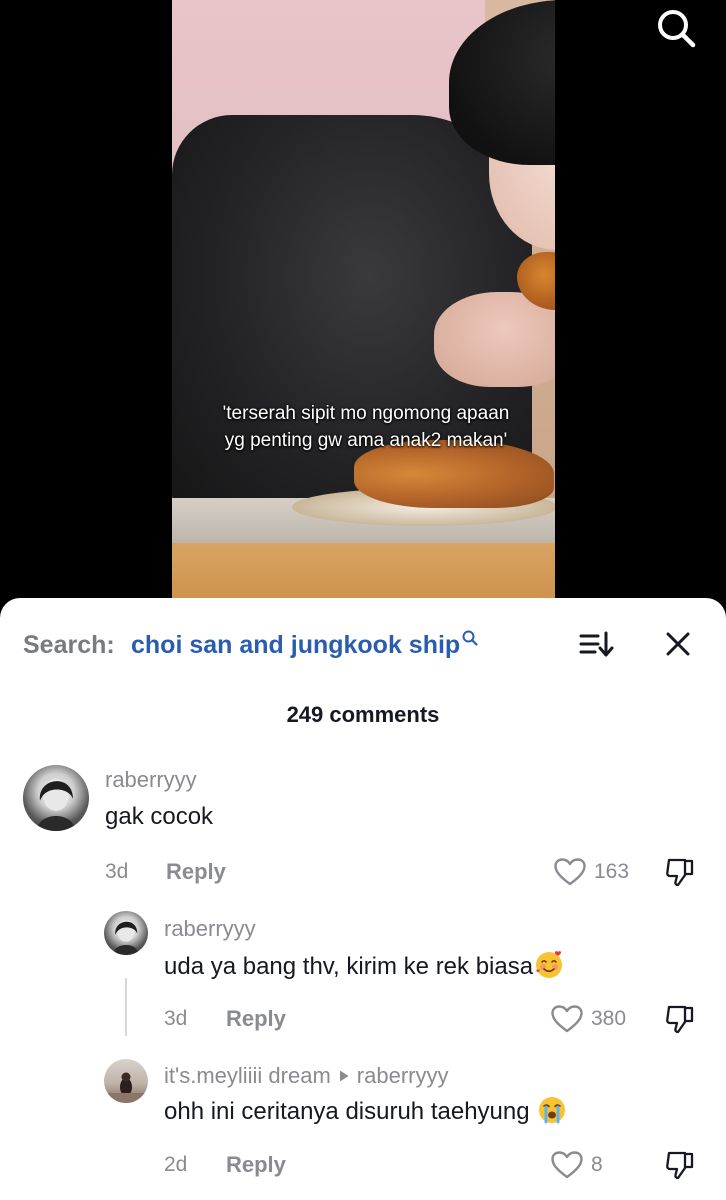 The height and width of the screenshot is (1200, 726). What do you see at coordinates (349, 966) in the screenshot?
I see `comment-text-body: uda ya bang thv, kirim ke rek biasa` at bounding box center [349, 966].